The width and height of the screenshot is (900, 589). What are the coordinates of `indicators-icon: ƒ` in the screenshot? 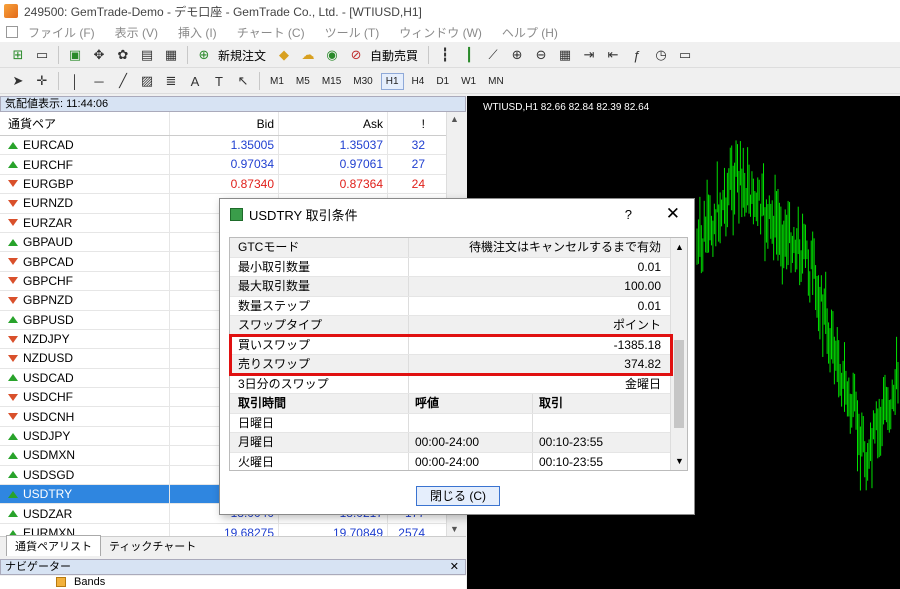 It's located at (637, 55).